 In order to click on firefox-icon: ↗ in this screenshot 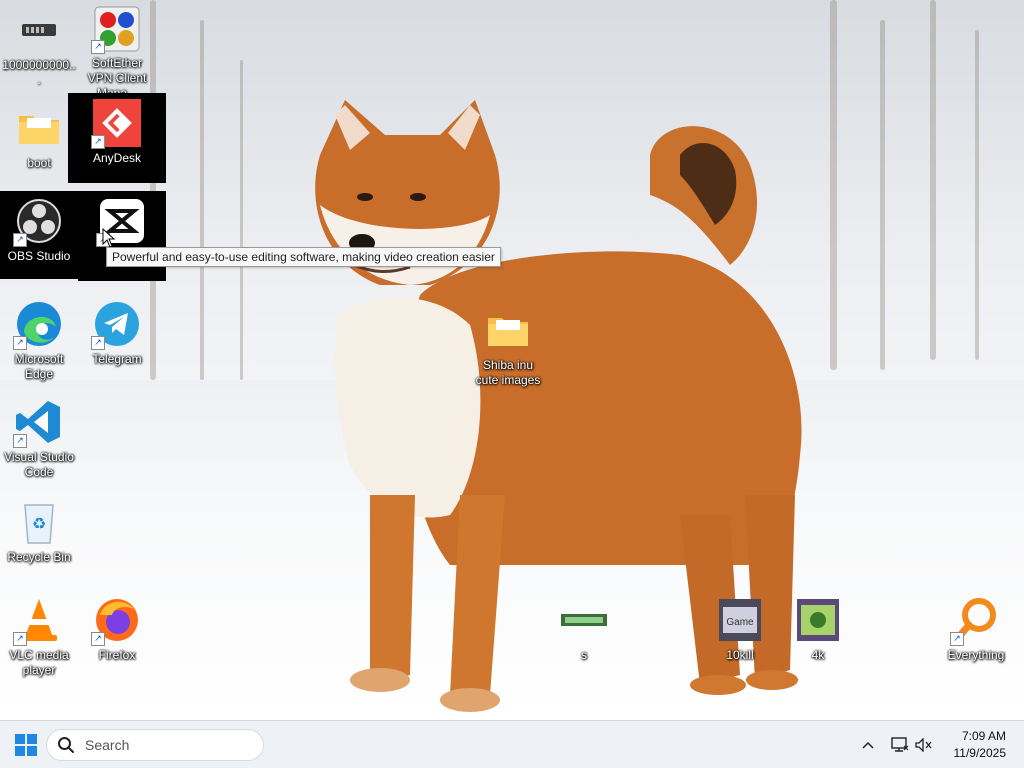, I will do `click(116, 621)`.